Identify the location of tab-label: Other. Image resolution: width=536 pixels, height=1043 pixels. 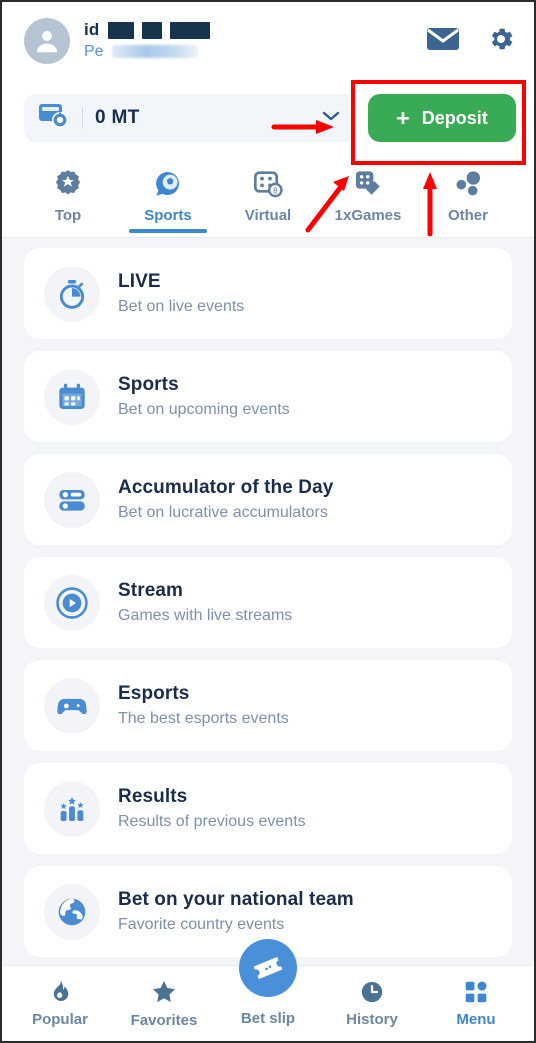
(467, 215).